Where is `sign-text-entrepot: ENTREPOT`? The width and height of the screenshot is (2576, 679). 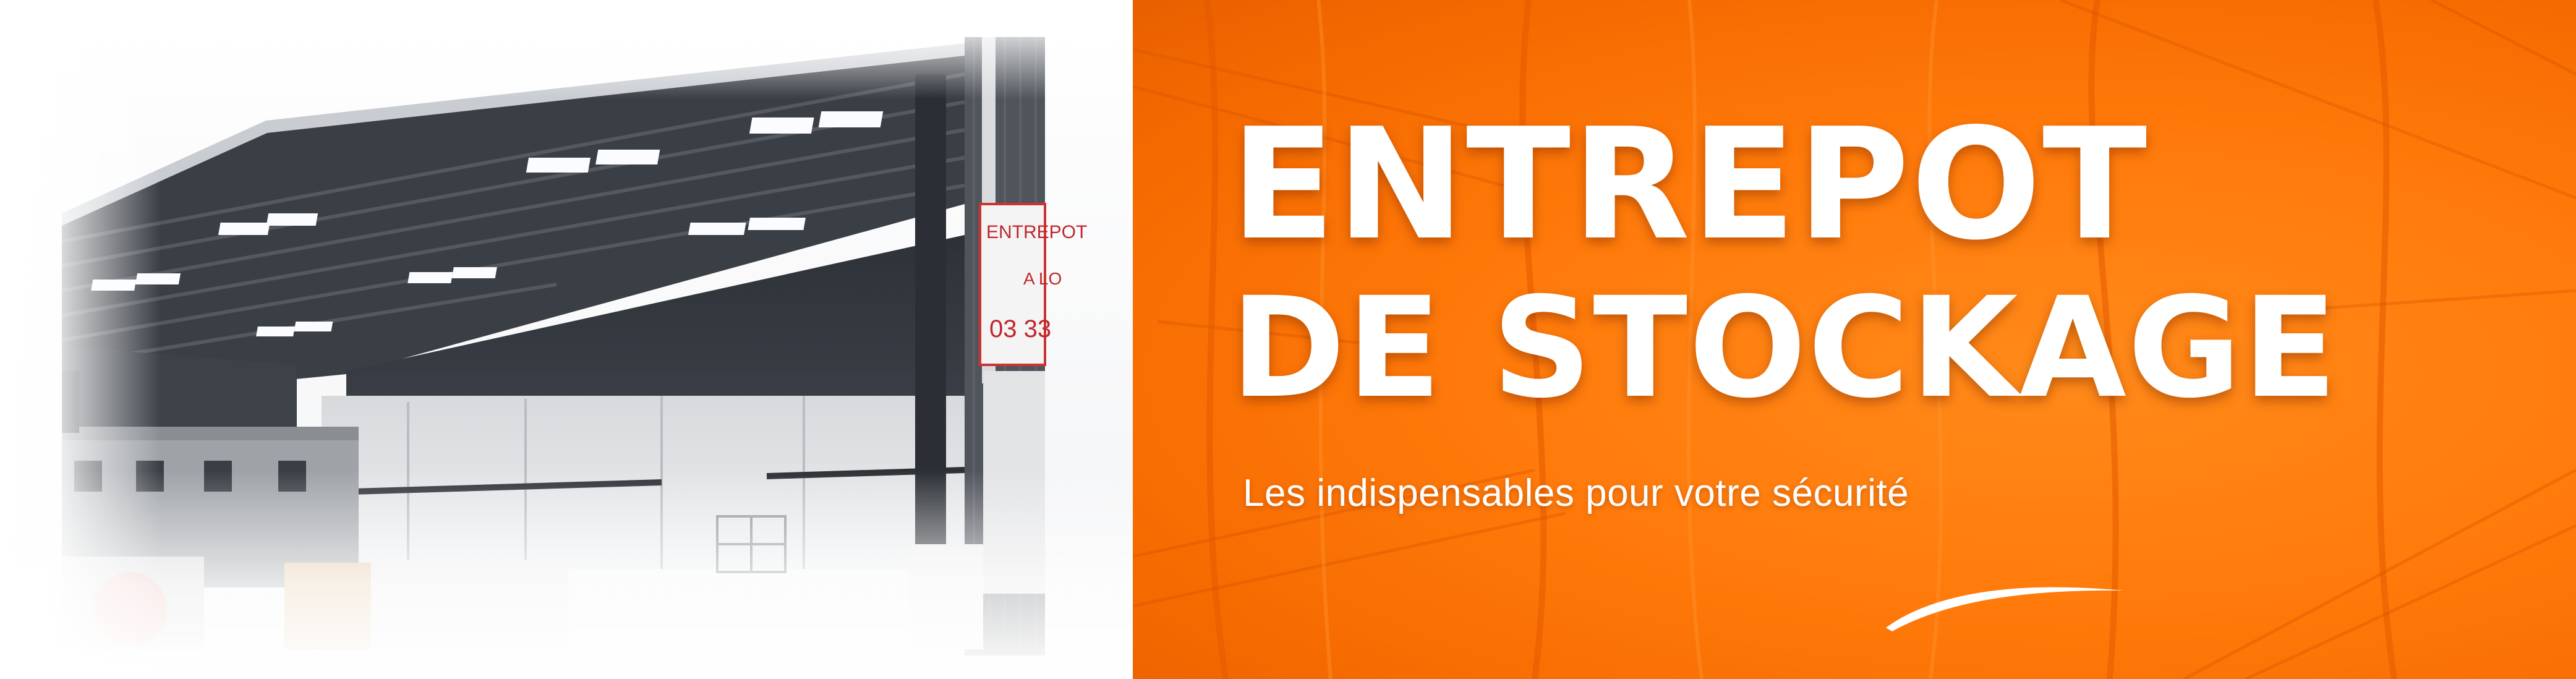 sign-text-entrepot: ENTREPOT is located at coordinates (1036, 232).